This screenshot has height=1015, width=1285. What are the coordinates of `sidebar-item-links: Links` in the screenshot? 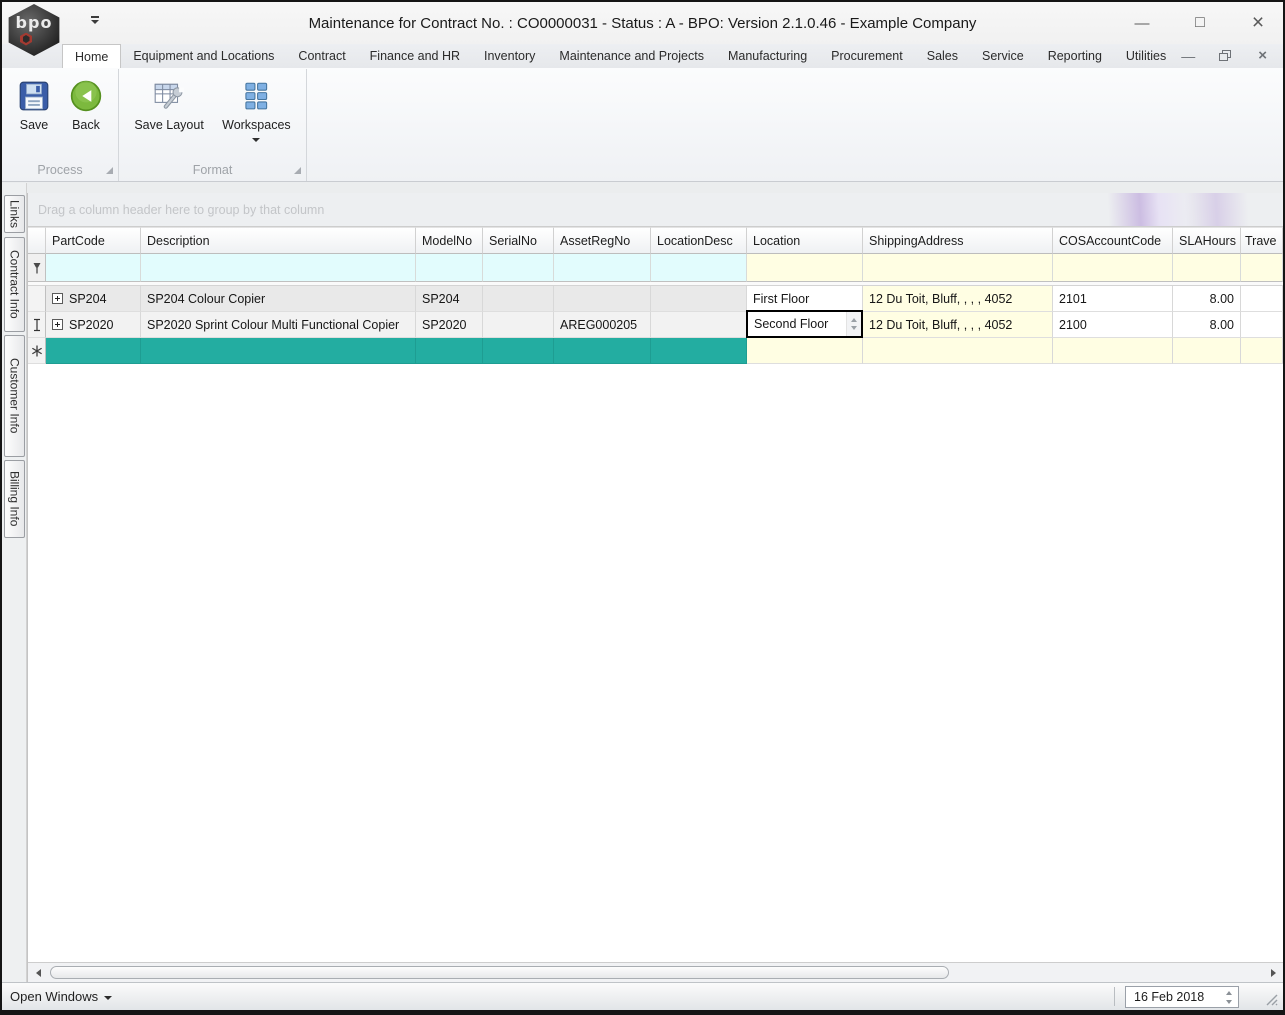 It's located at (14, 214).